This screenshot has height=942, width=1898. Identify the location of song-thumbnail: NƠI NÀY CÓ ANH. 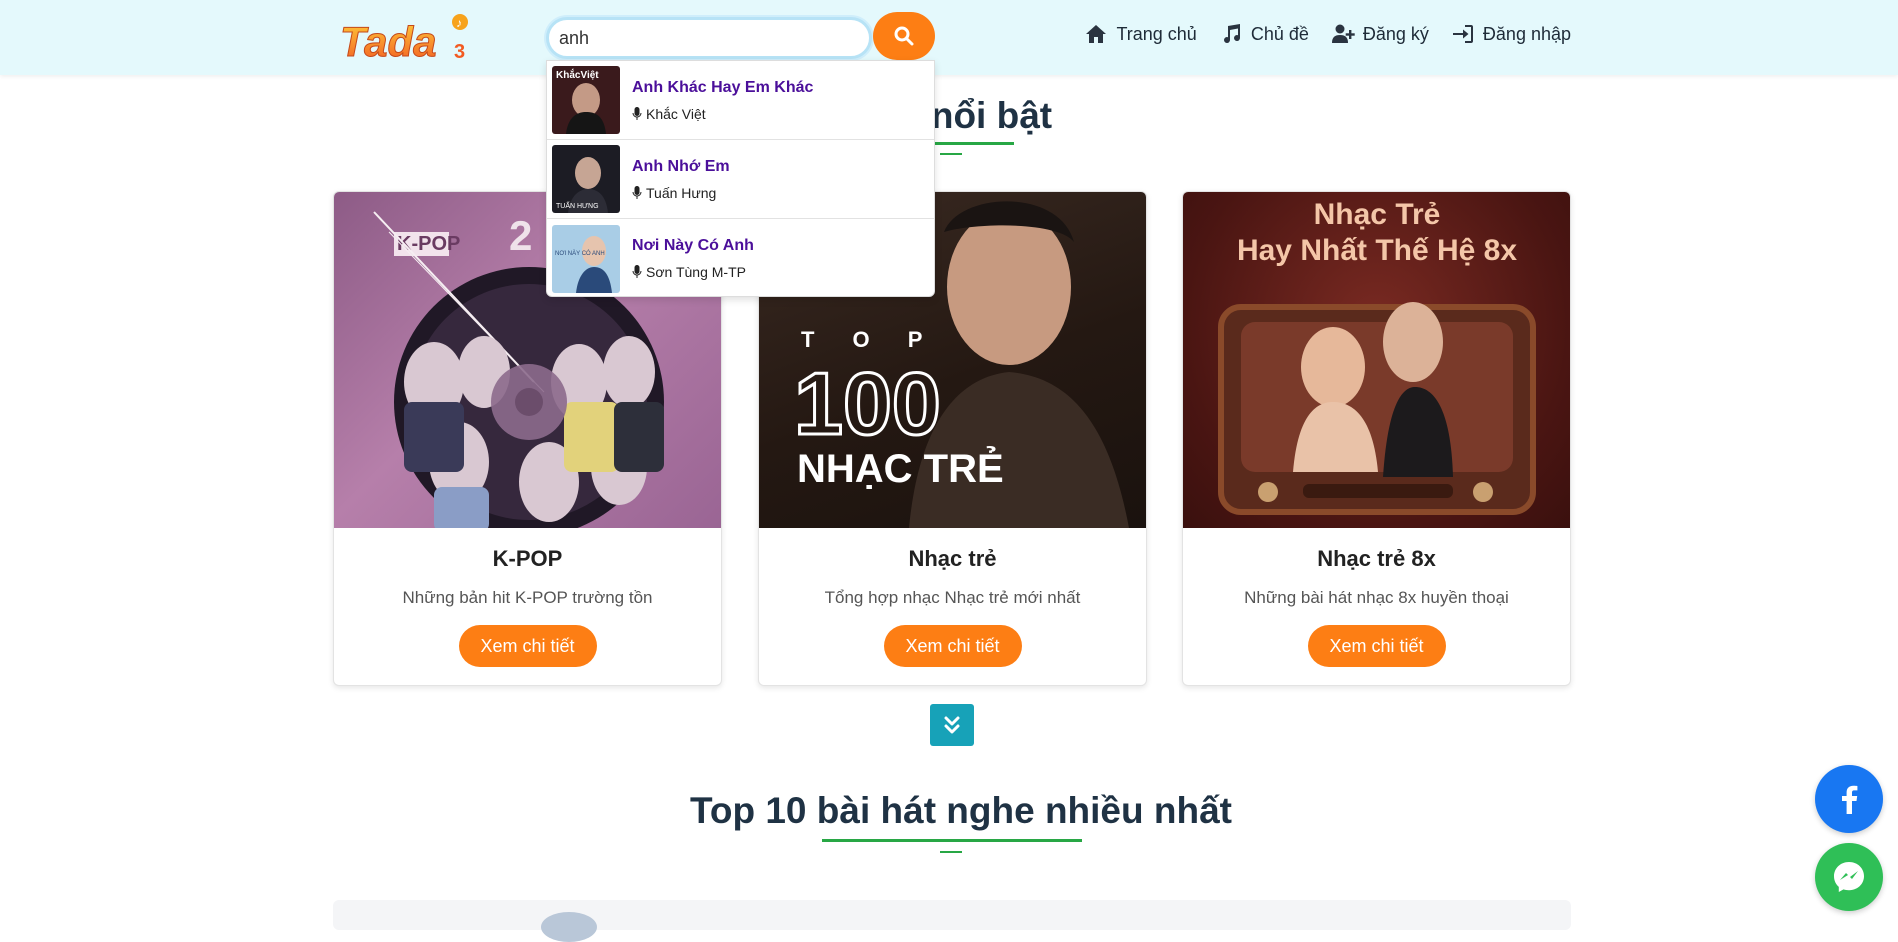
(586, 258).